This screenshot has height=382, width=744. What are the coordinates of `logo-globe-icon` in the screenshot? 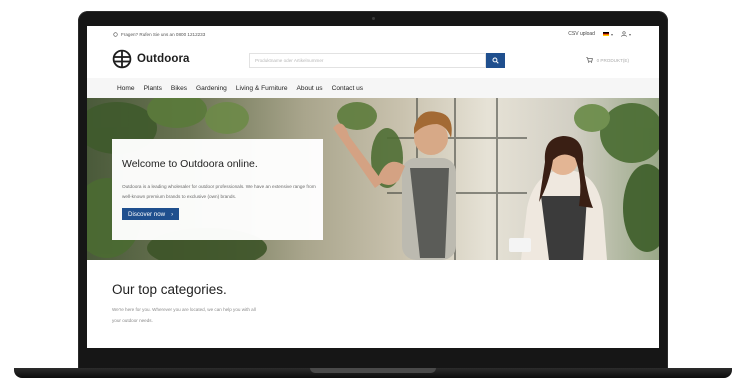 It's located at (122, 59).